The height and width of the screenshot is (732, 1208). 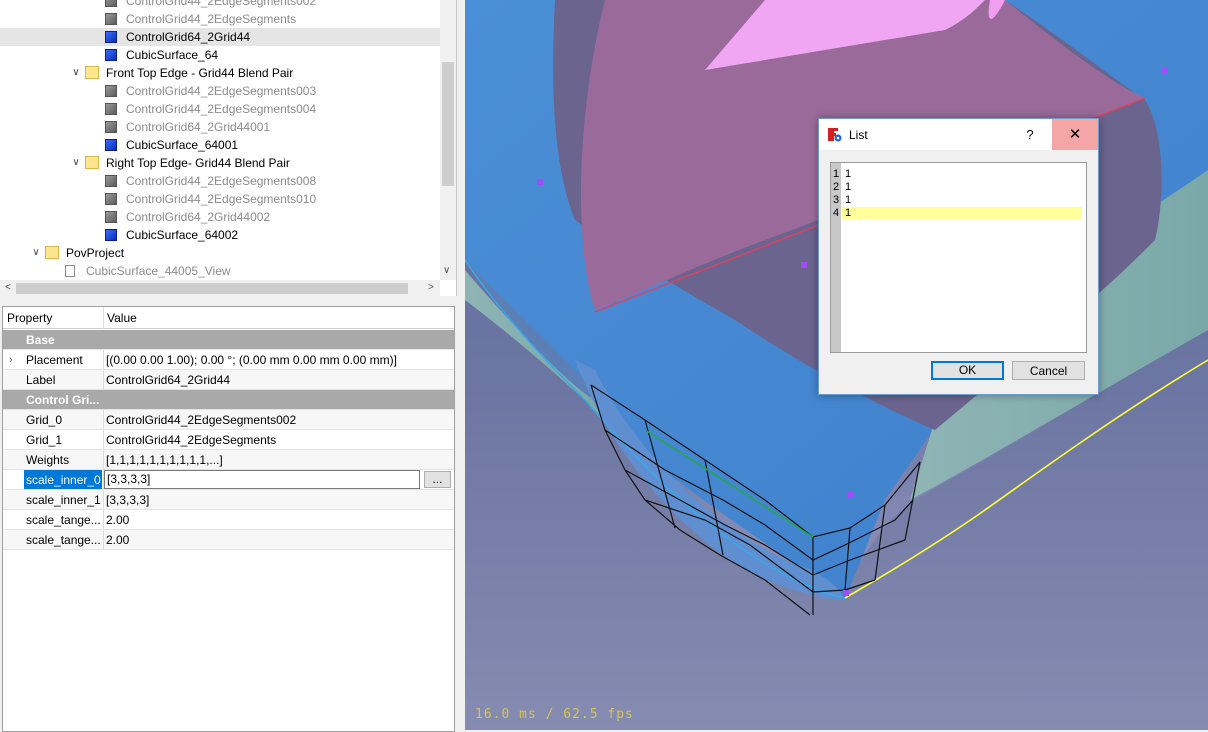 I want to click on property-name: Grid_1, so click(x=44, y=440).